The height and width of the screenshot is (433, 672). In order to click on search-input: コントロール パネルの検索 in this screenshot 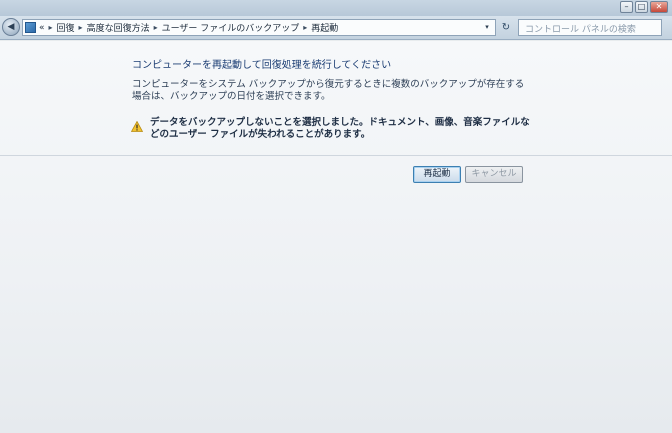, I will do `click(590, 27)`.